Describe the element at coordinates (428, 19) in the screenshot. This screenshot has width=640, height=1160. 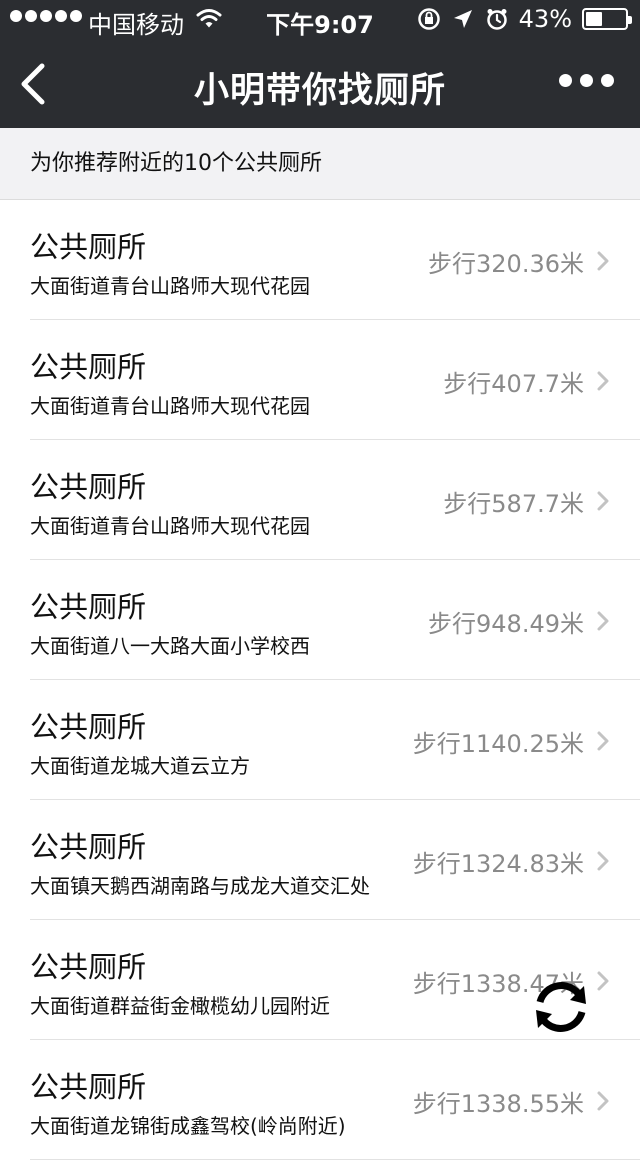
I see `orientation-lock-icon` at that location.